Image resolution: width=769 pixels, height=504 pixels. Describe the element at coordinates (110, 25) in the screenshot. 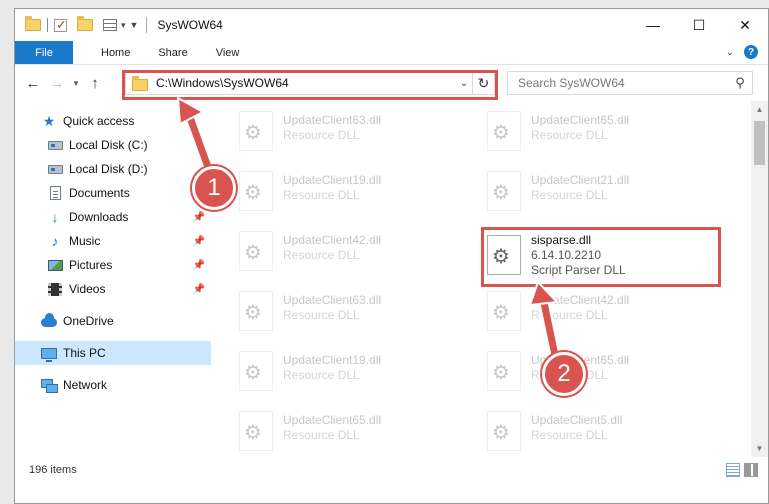

I see `properties-icon` at that location.